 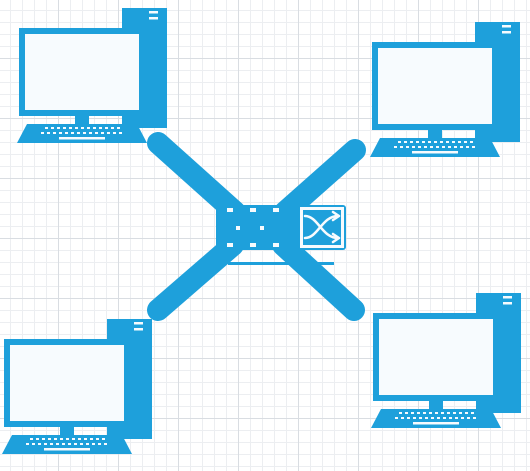 I want to click on link-top-right, so click(x=320, y=181).